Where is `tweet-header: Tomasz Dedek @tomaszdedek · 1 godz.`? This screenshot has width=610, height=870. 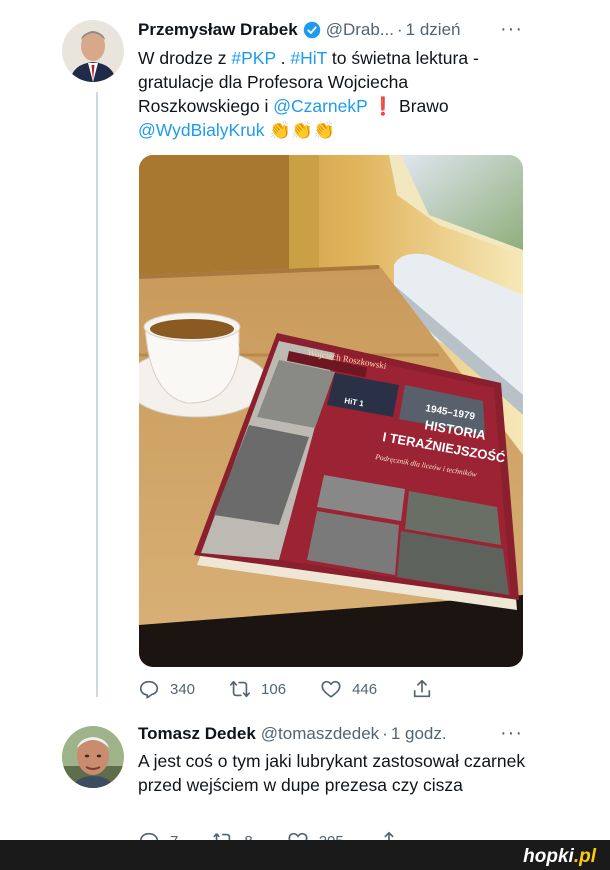 tweet-header: Tomasz Dedek @tomaszdedek · 1 godz. is located at coordinates (292, 734).